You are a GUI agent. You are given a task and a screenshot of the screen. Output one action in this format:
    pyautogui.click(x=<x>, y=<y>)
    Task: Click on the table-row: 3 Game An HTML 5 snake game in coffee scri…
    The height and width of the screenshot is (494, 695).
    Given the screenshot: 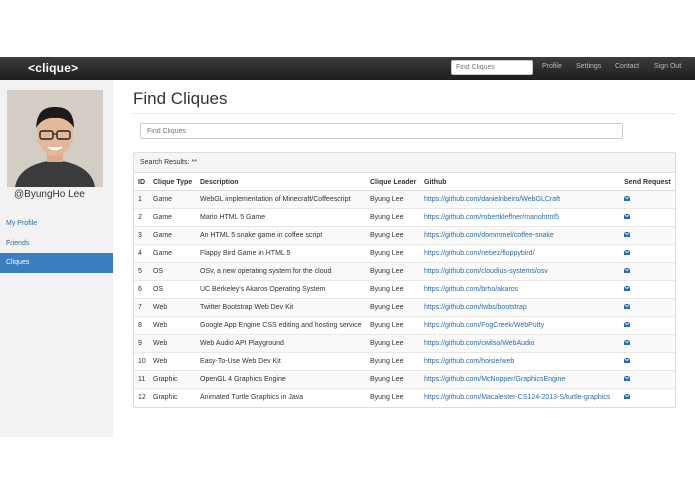 What is the action you would take?
    pyautogui.click(x=404, y=235)
    